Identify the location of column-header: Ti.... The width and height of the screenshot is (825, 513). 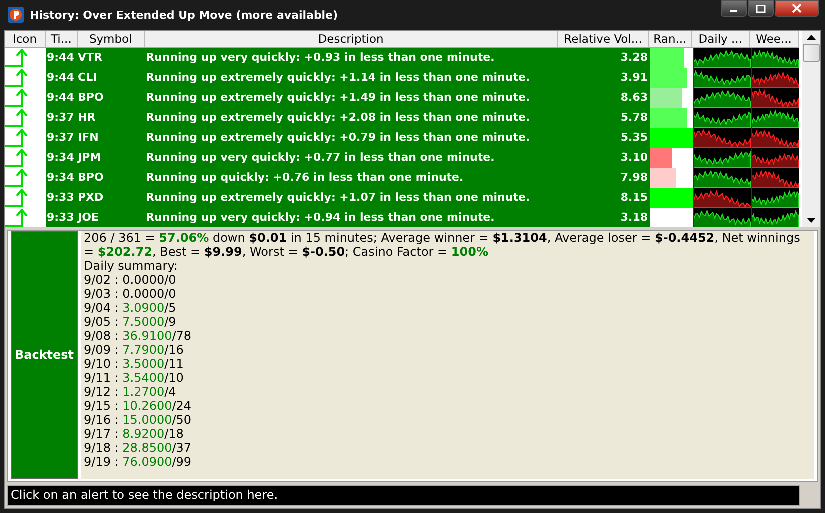
(62, 39).